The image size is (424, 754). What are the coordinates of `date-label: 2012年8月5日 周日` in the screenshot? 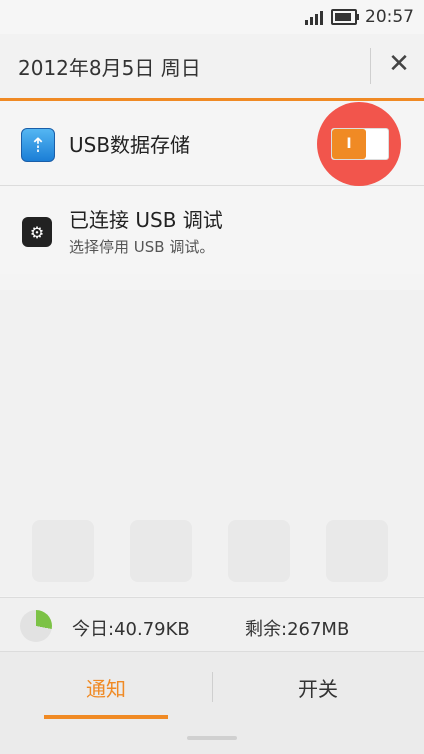 It's located at (109, 68).